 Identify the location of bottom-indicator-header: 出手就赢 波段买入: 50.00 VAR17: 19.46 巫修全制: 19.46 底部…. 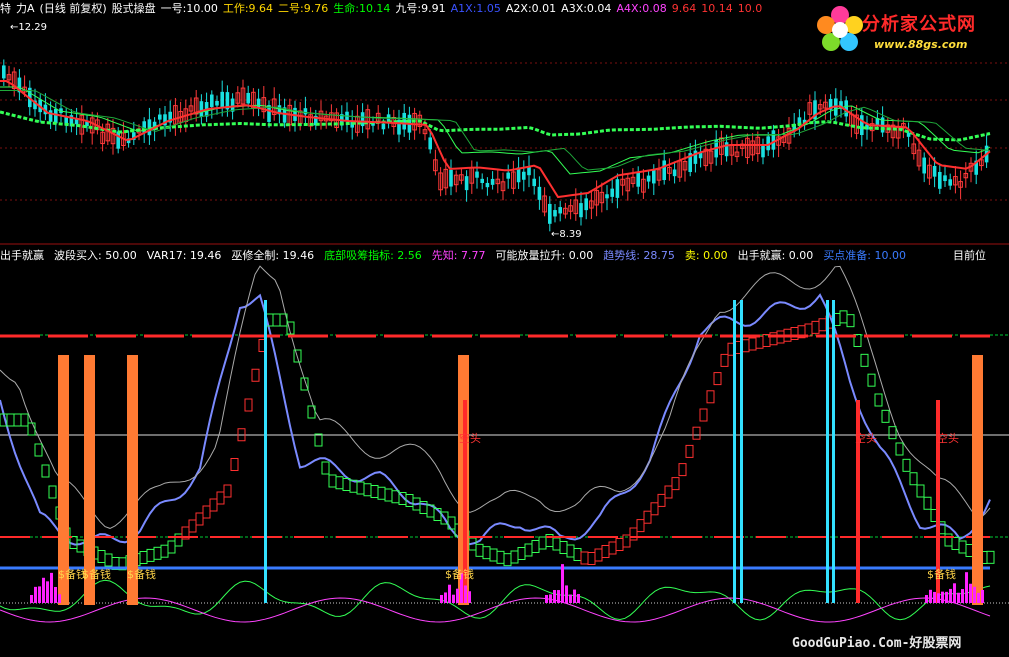
(504, 255).